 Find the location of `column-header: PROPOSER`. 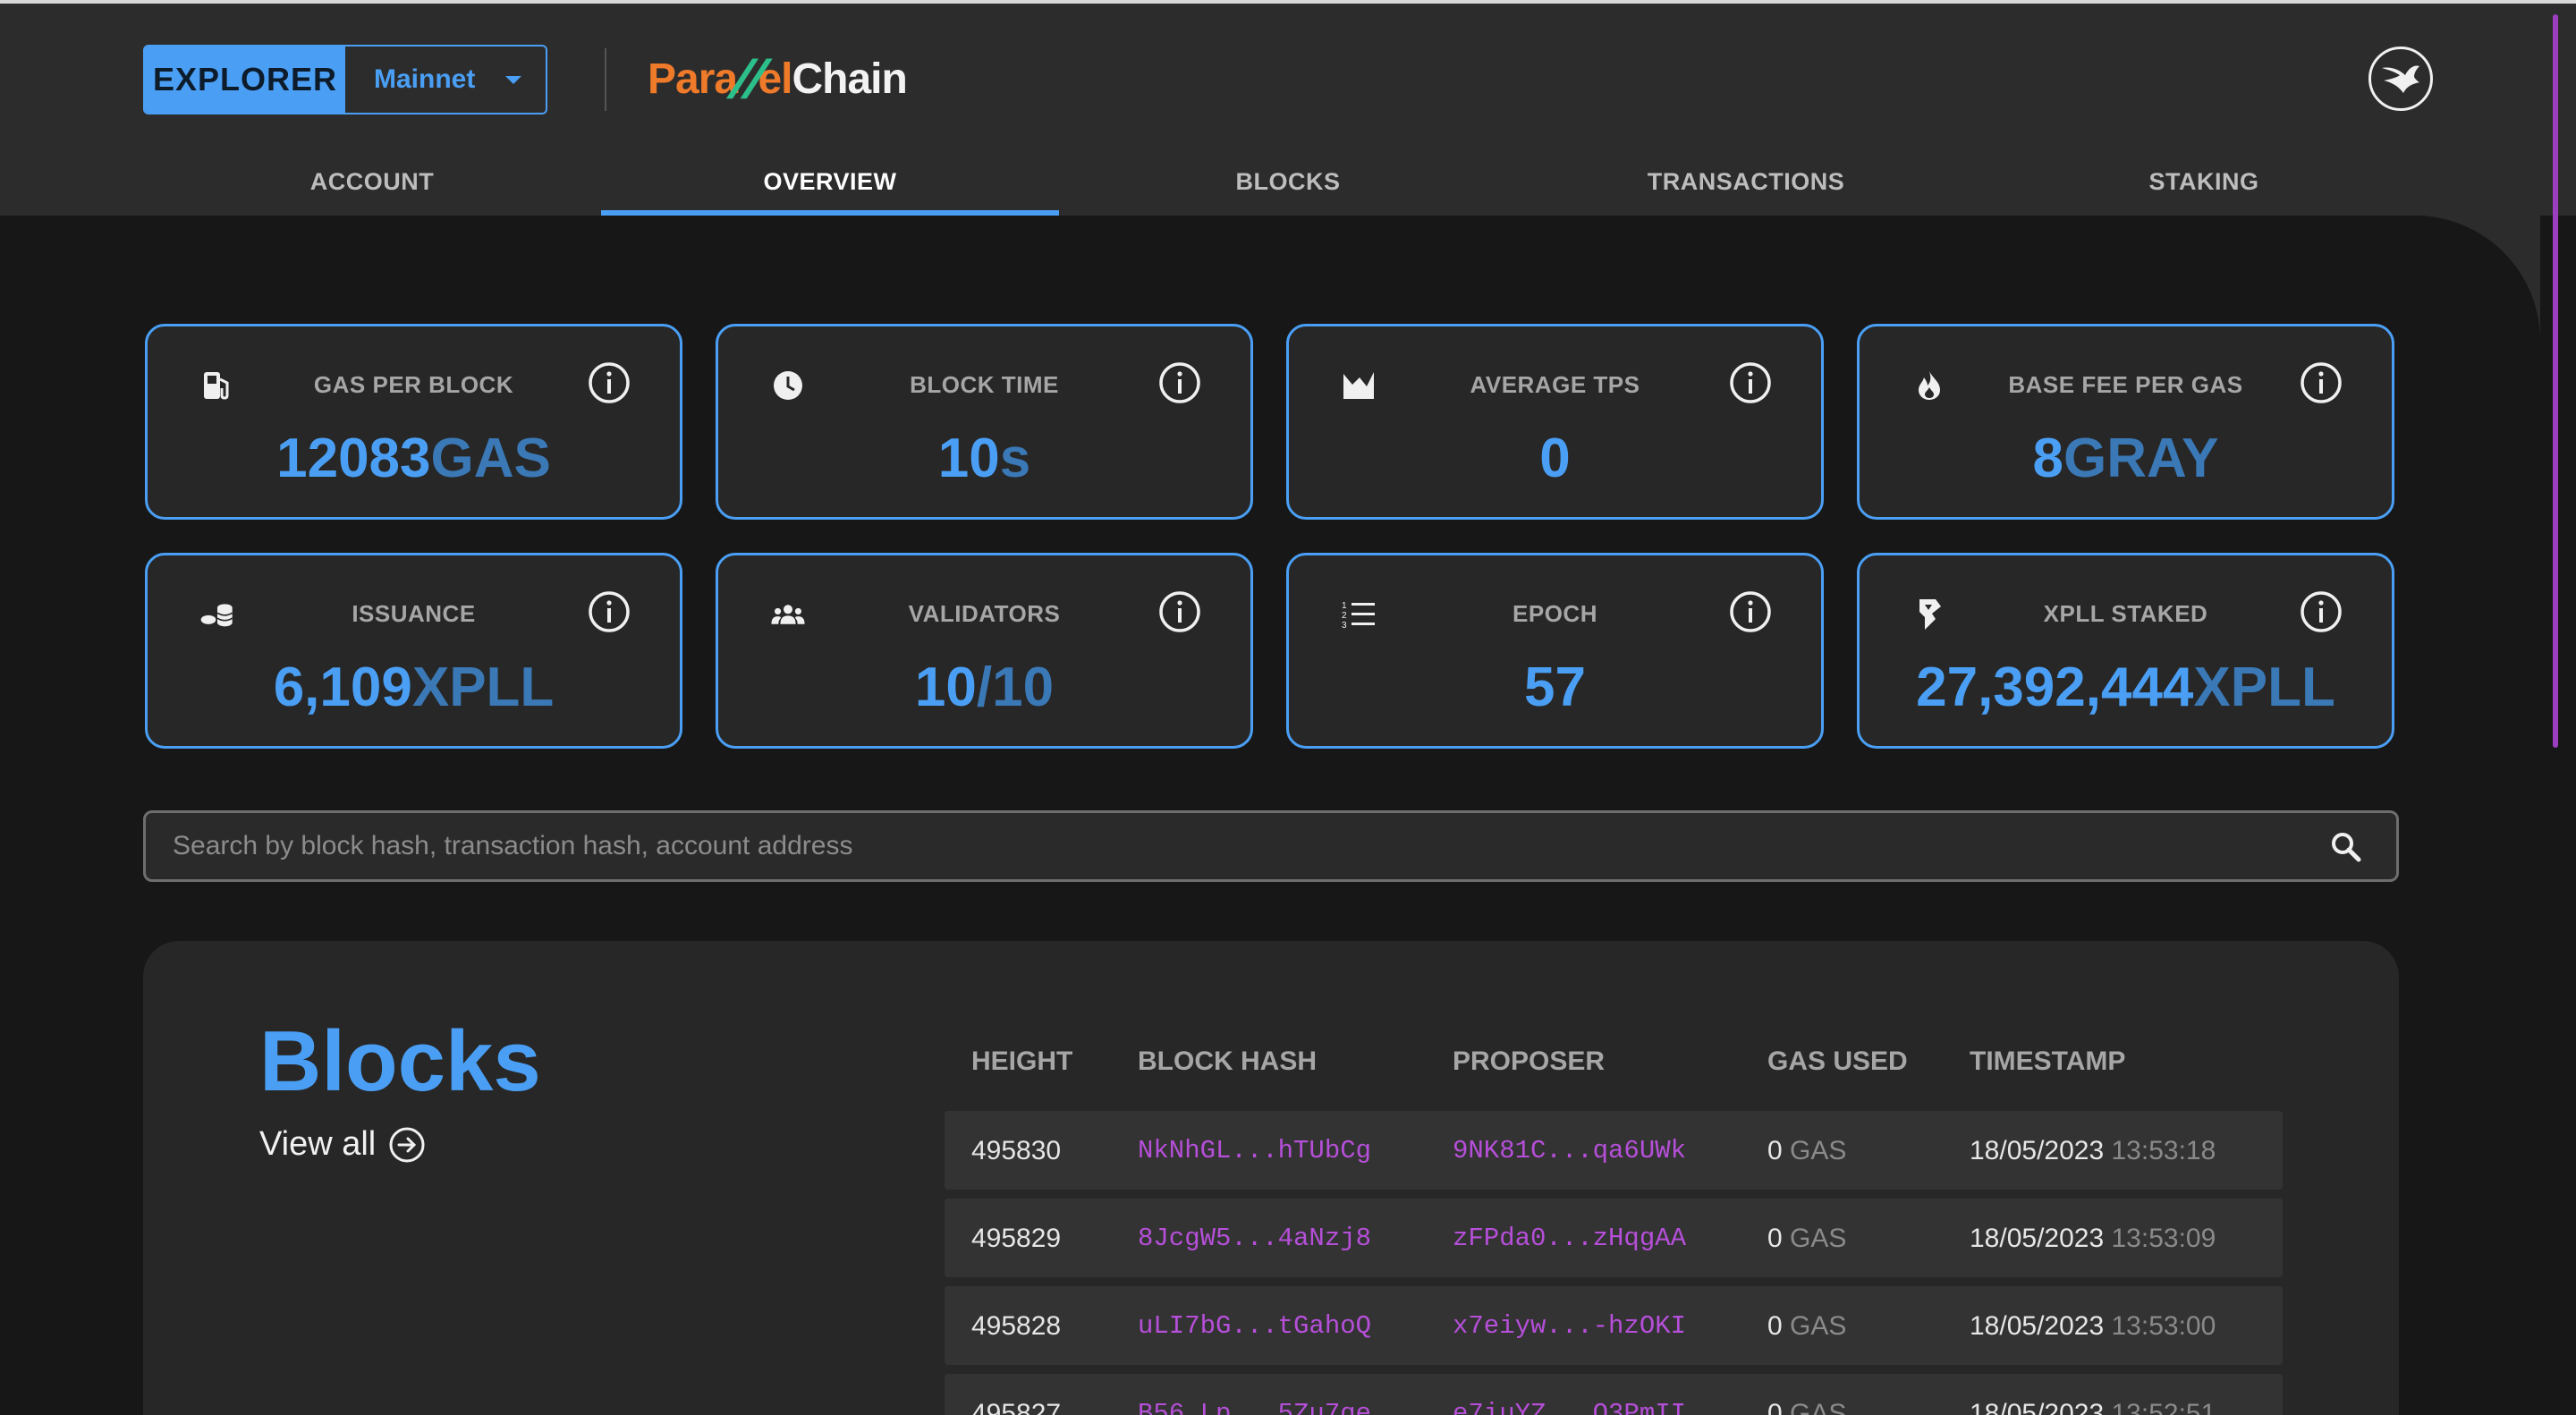

column-header: PROPOSER is located at coordinates (1529, 1061).